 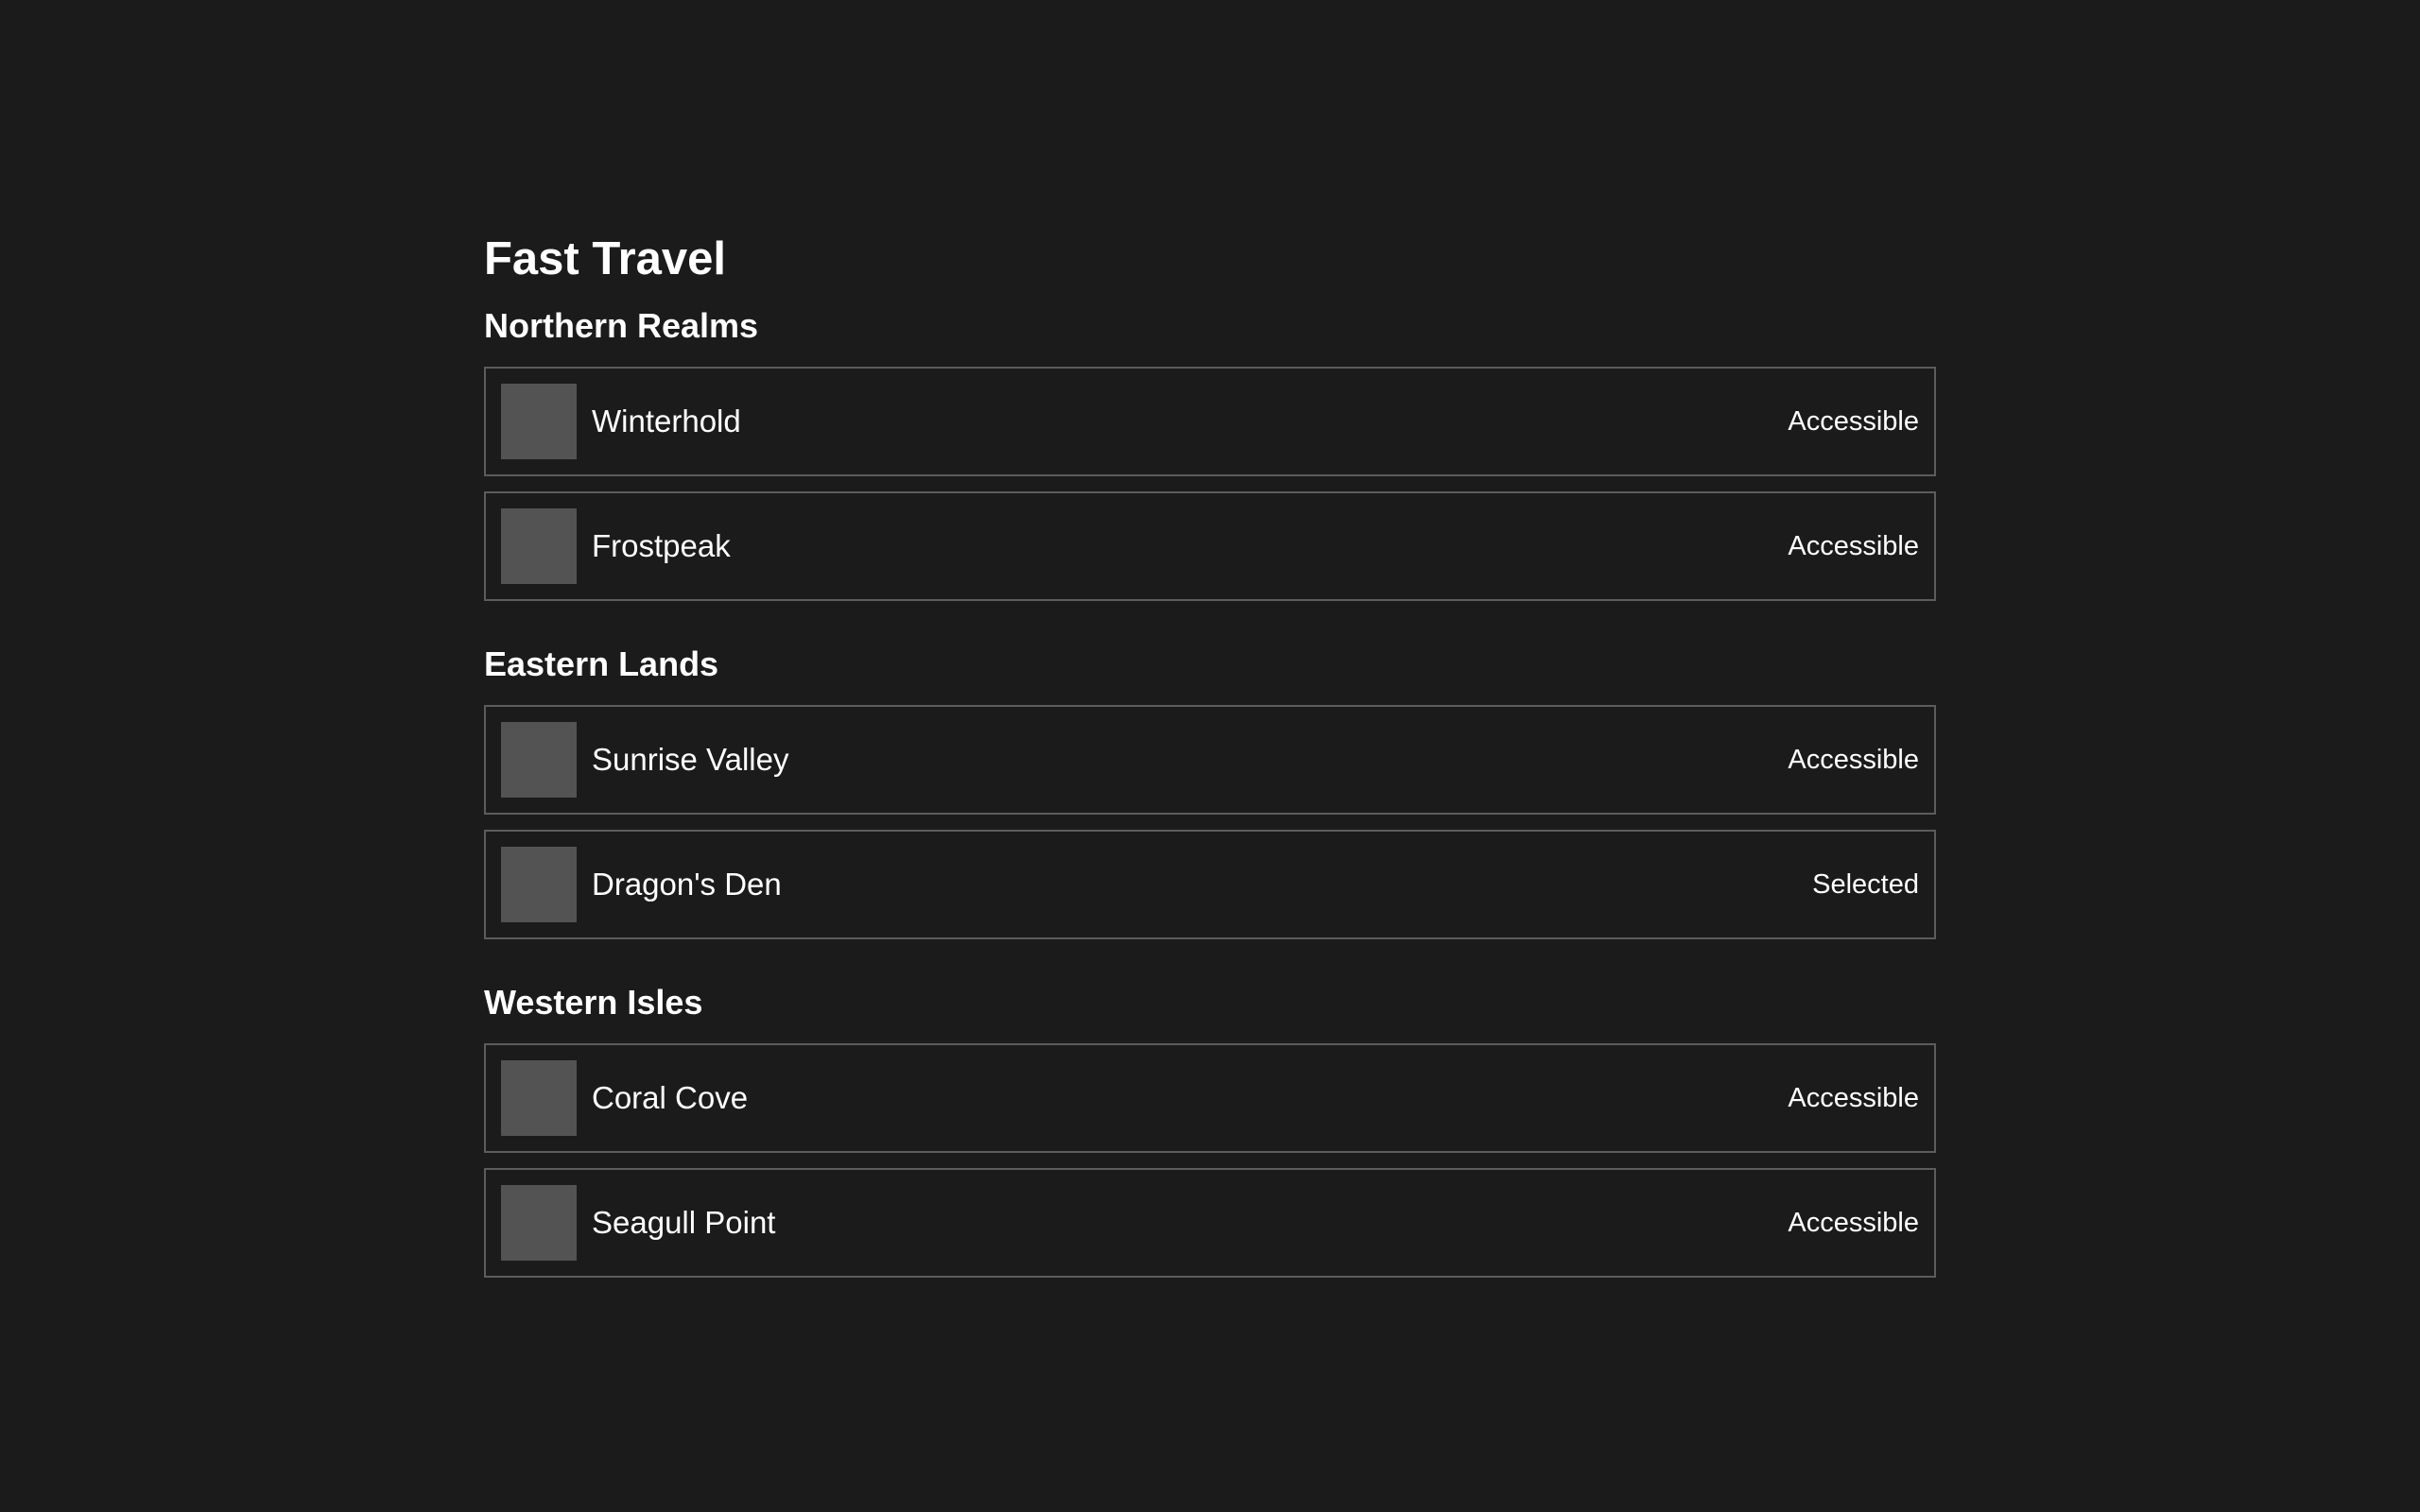 What do you see at coordinates (687, 884) in the screenshot?
I see `location-name: Dragon's Den` at bounding box center [687, 884].